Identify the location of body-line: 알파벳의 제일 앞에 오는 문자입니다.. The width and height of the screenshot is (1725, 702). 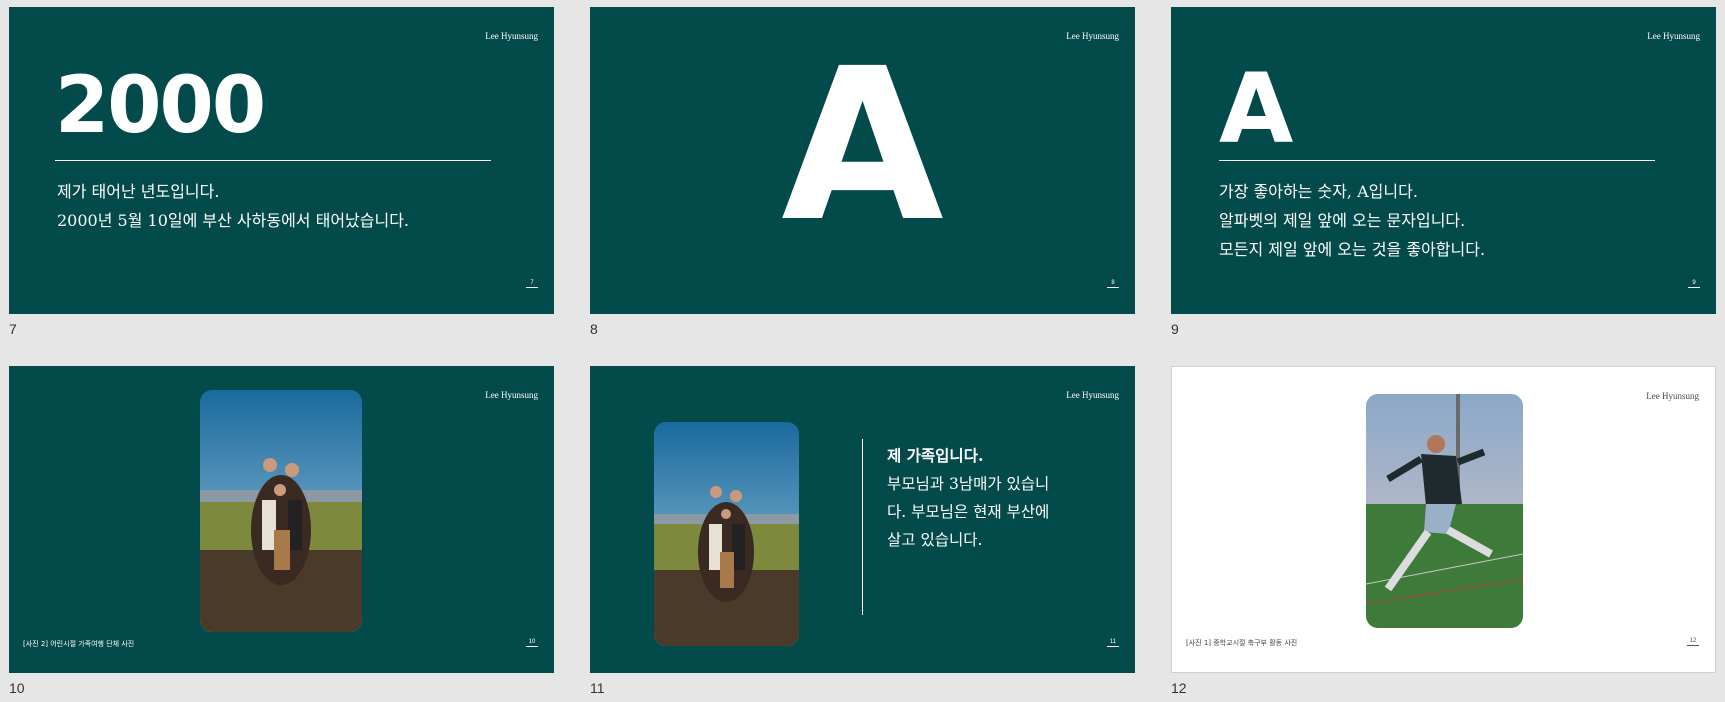
(1342, 220).